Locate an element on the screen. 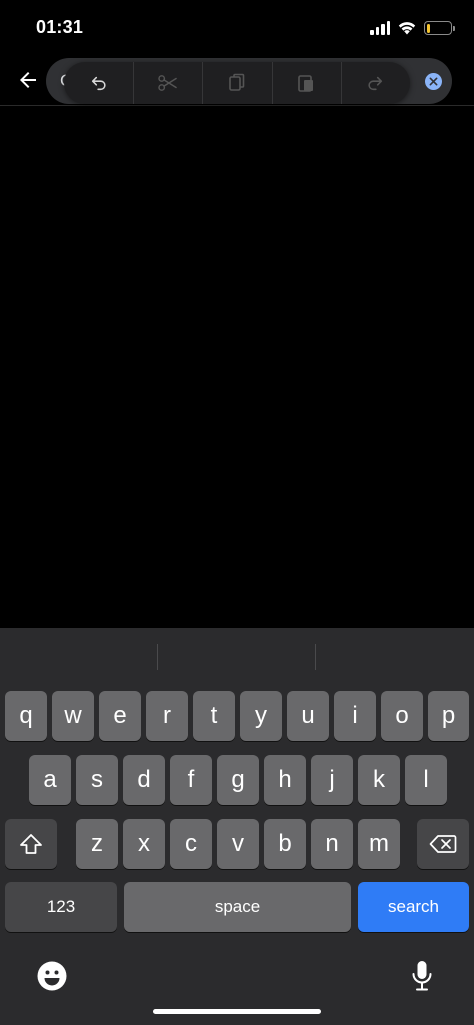 The image size is (474, 1025). microphone-button is located at coordinates (422, 976).